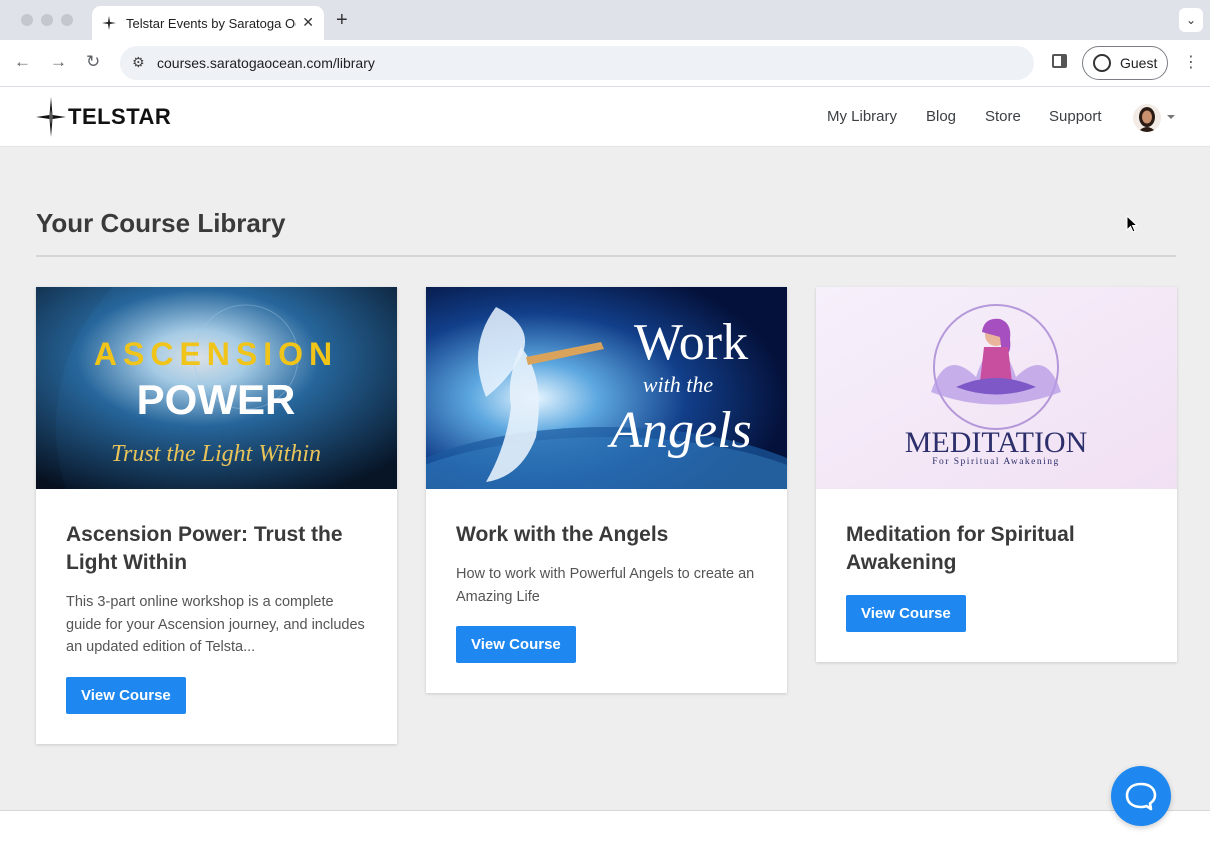 Image resolution: width=1210 pixels, height=866 pixels. What do you see at coordinates (862, 116) in the screenshot?
I see `nav-my-library: My Library` at bounding box center [862, 116].